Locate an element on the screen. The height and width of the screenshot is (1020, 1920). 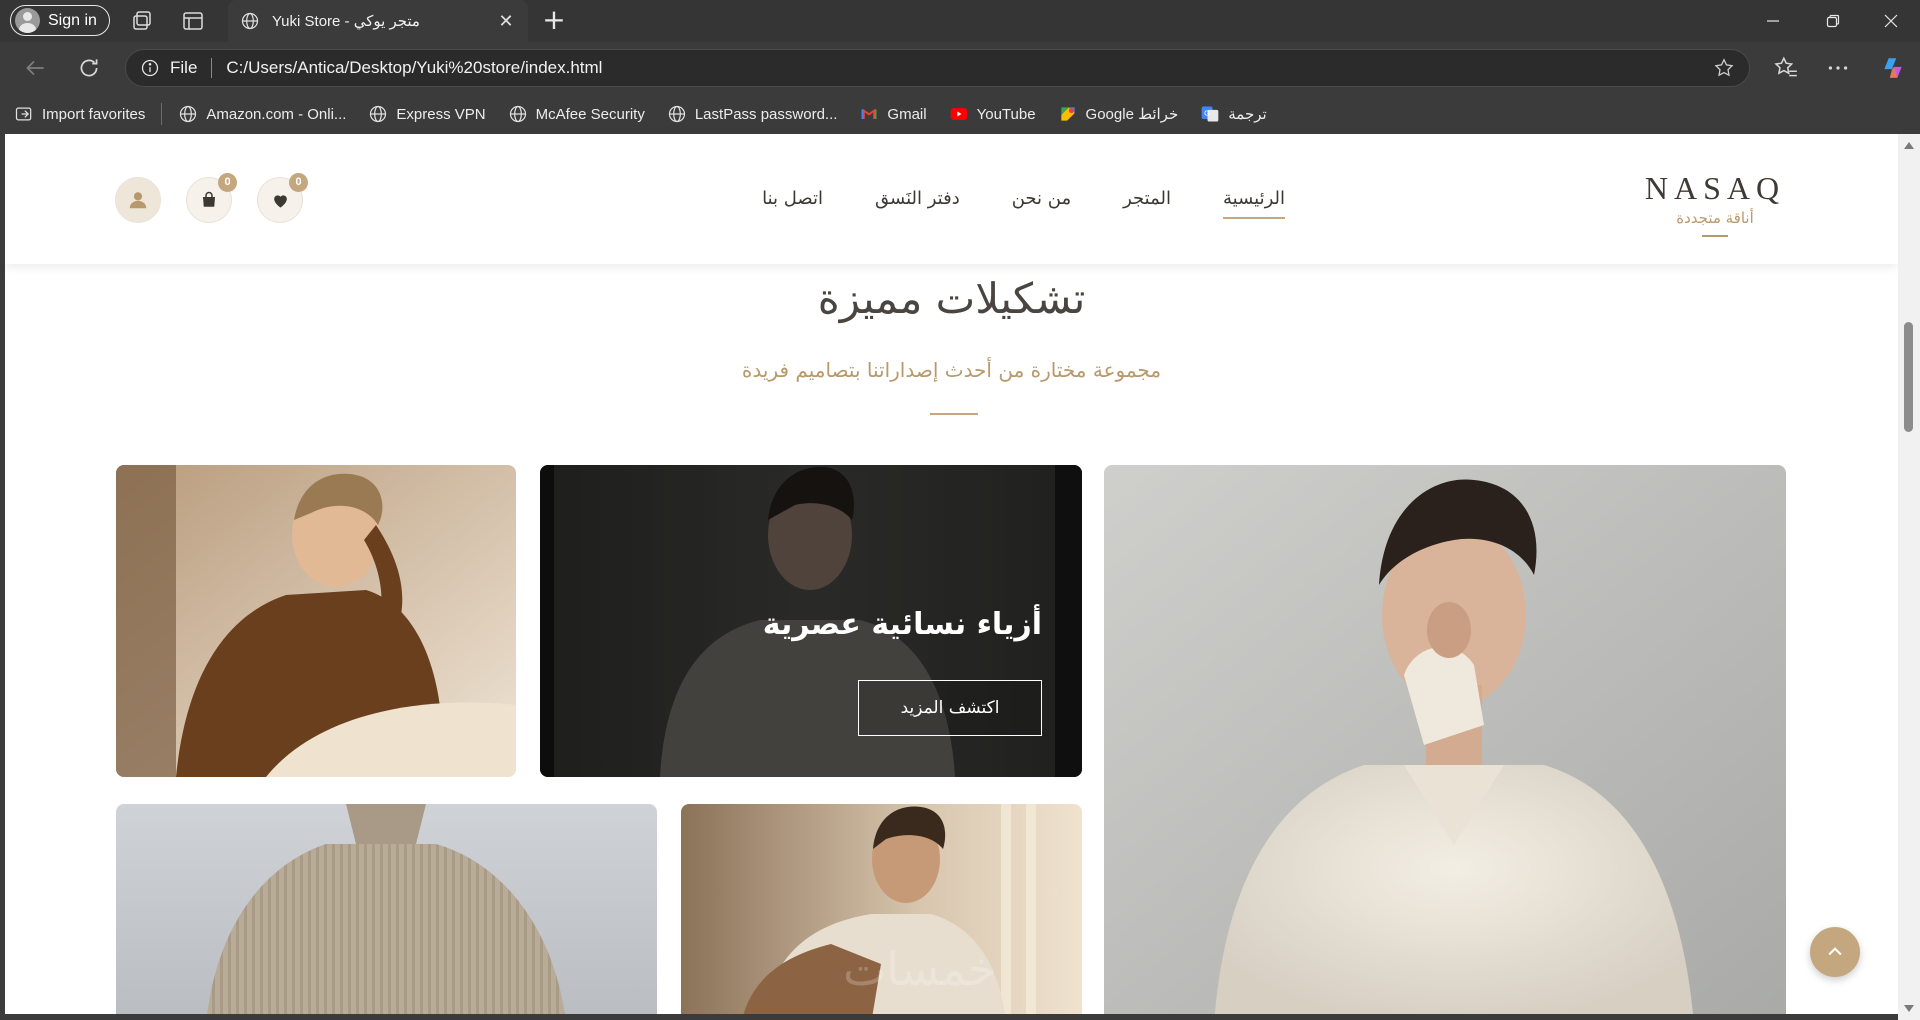
nav-link-about: من نحن is located at coordinates (1041, 202).